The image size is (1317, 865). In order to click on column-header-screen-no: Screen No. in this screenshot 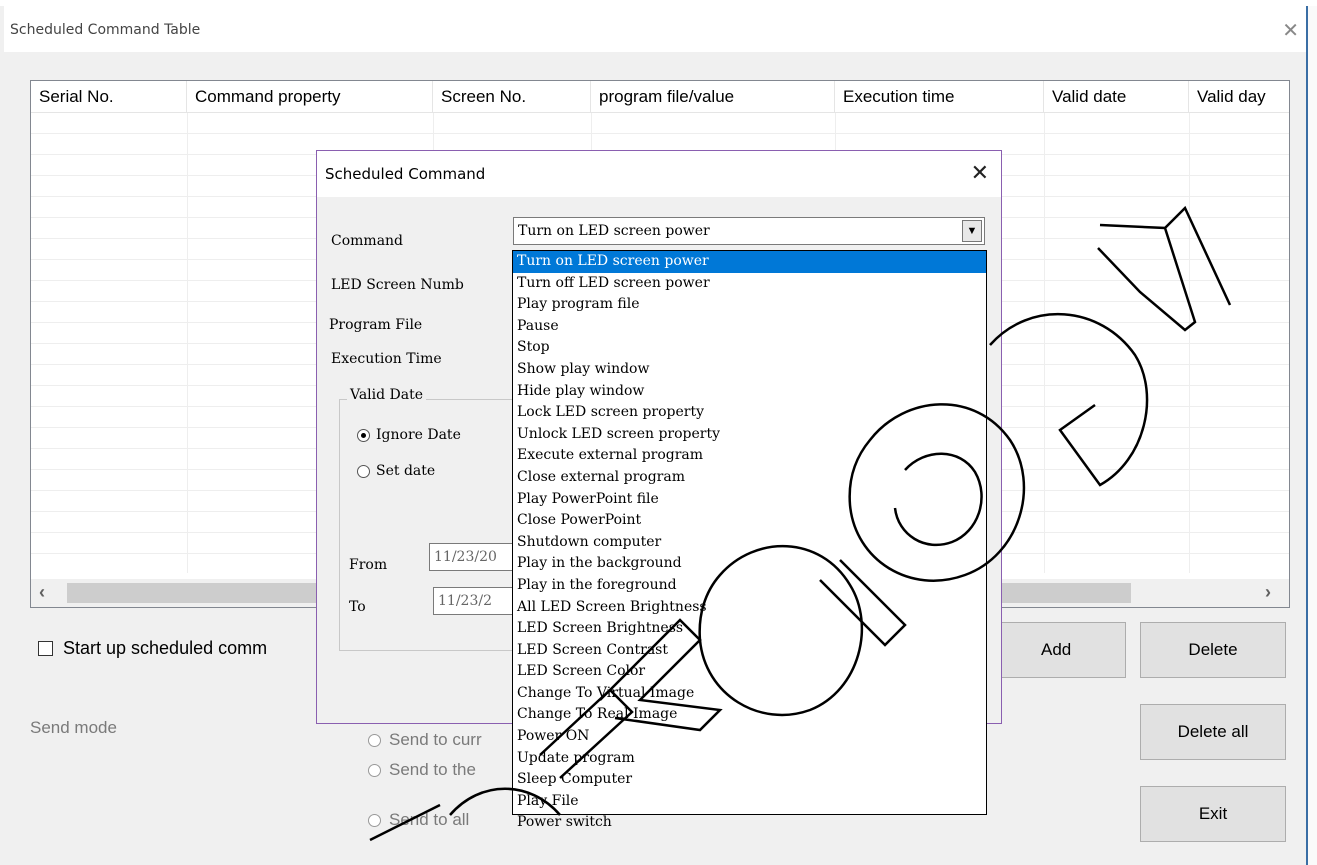, I will do `click(512, 97)`.